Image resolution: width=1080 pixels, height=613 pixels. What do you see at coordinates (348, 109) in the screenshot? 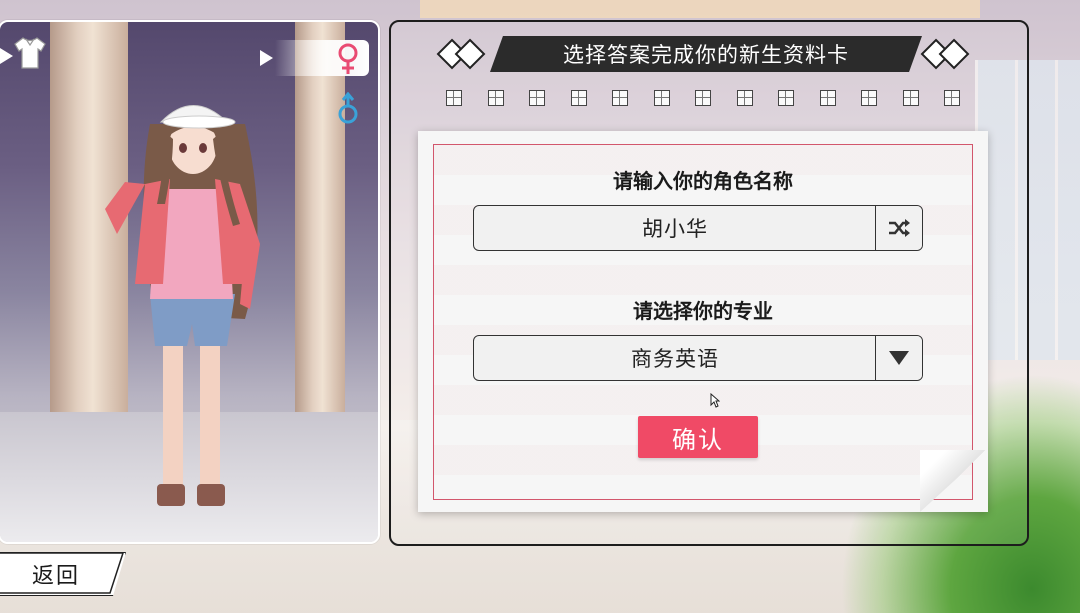
I see `male-icon` at bounding box center [348, 109].